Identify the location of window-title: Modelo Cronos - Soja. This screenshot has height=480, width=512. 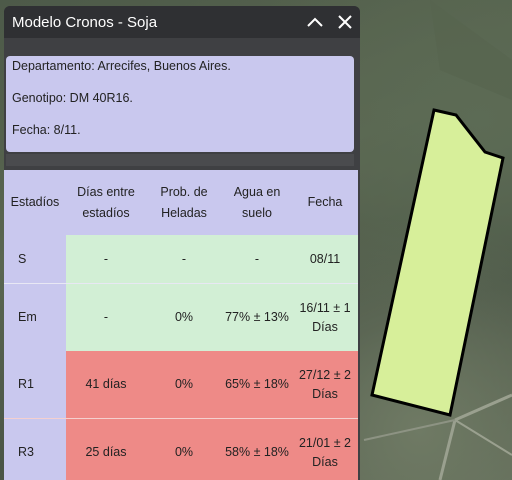
(85, 22).